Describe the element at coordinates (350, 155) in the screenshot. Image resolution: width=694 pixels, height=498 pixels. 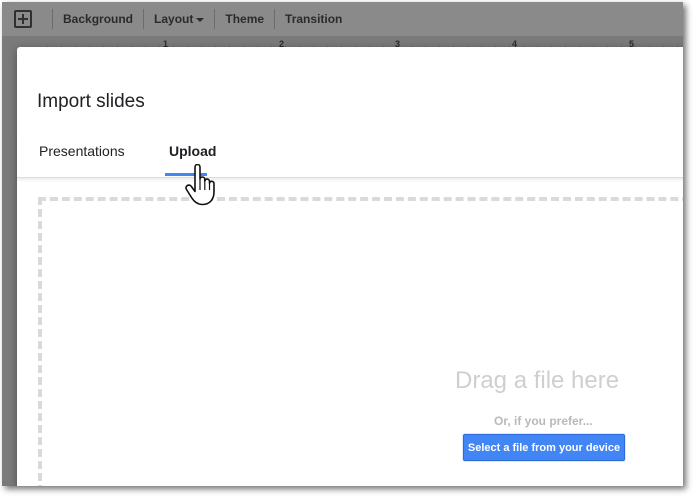
I see `dialog-tabs: Presentations Upload` at that location.